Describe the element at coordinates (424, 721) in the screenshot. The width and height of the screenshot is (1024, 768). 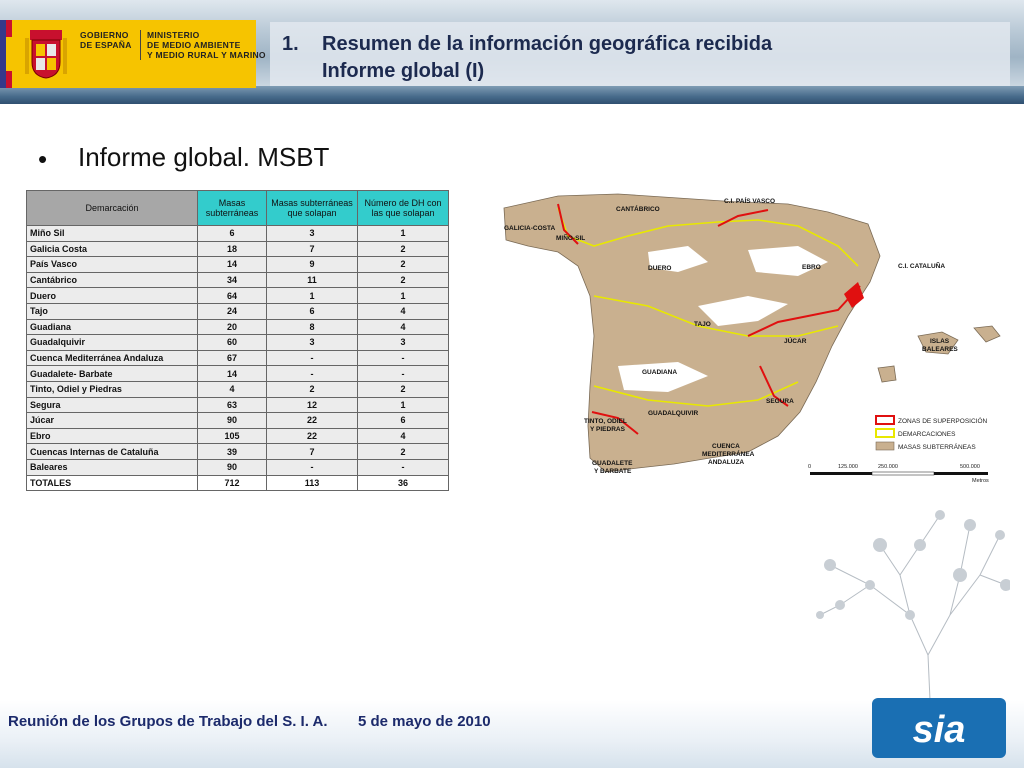
I see `footer-date: 5 de mayo de 2010` at that location.